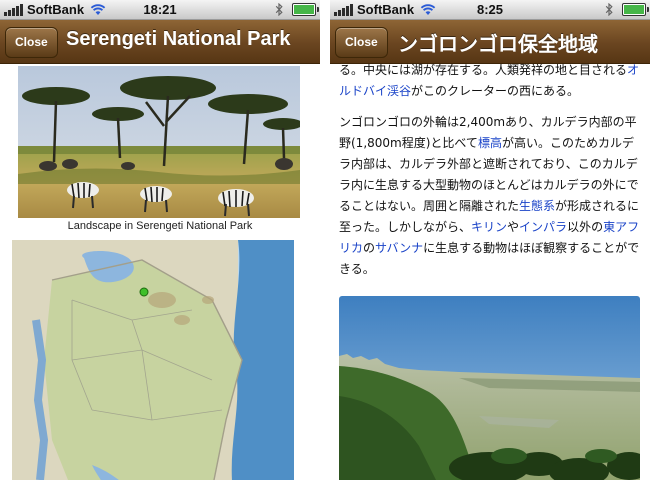  What do you see at coordinates (159, 142) in the screenshot?
I see `serengeti-landscape-photo` at bounding box center [159, 142].